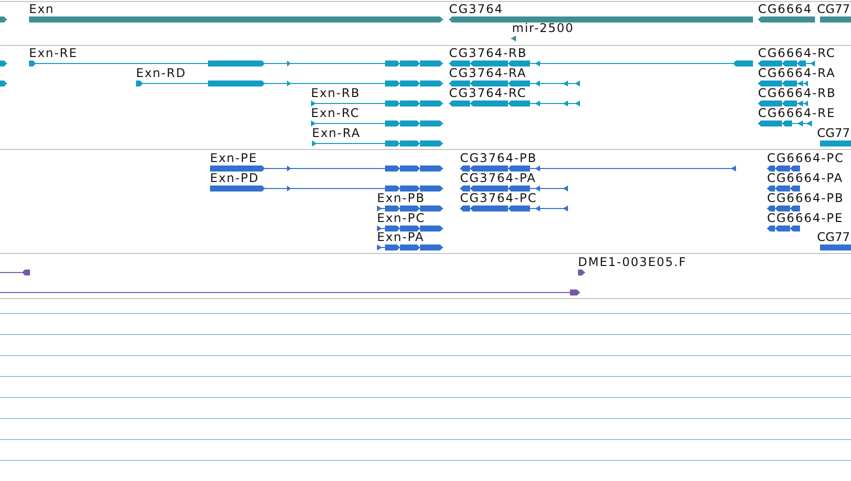 This screenshot has height=481, width=851. I want to click on feature-label: CG3764-RA, so click(488, 73).